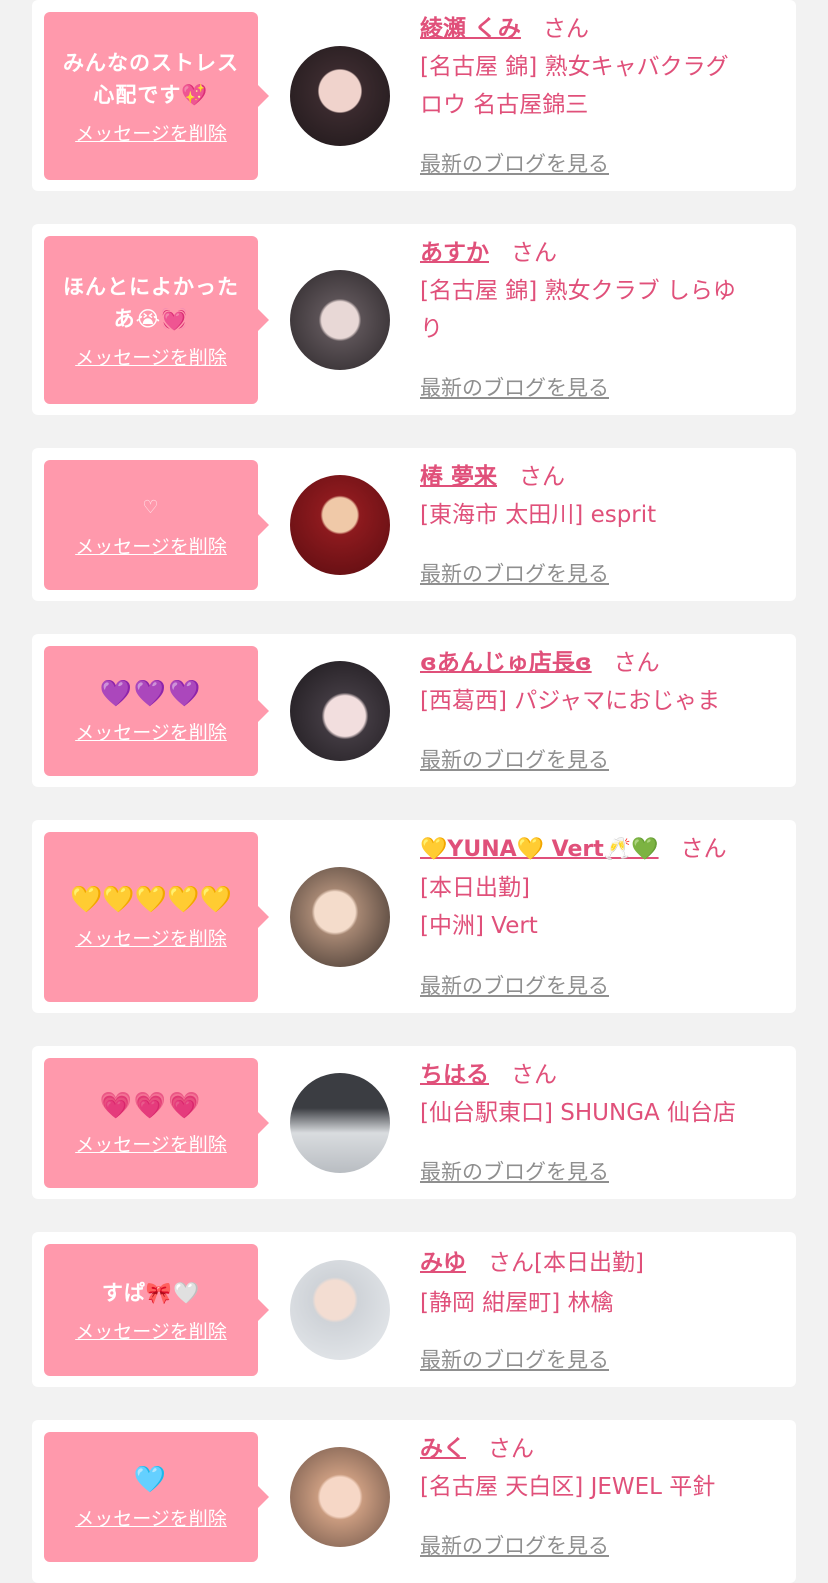  What do you see at coordinates (443, 1449) in the screenshot?
I see `cast-name-link: みく` at bounding box center [443, 1449].